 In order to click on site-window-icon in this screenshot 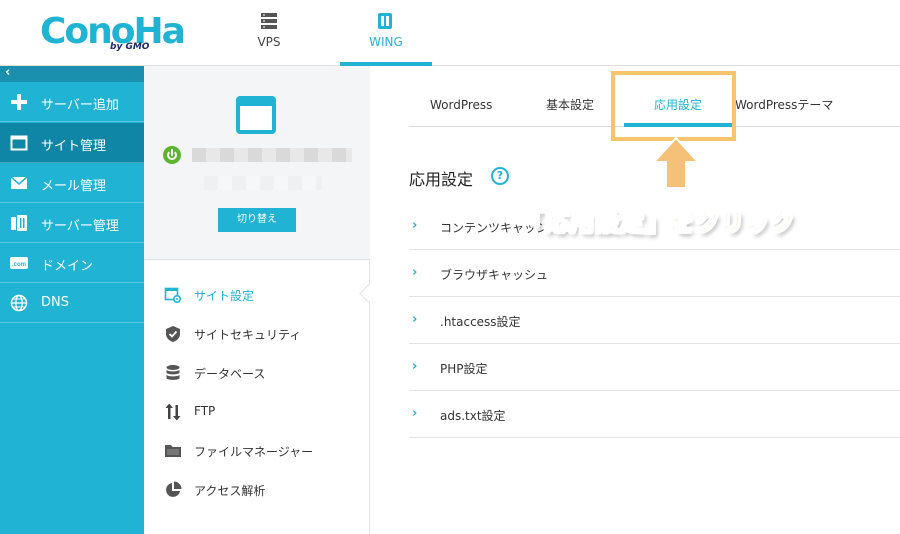, I will do `click(256, 115)`.